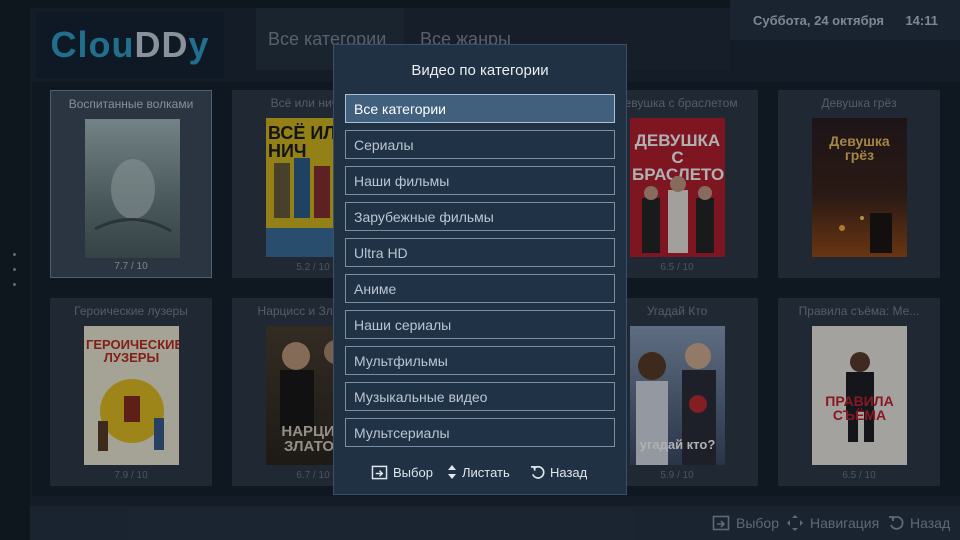 The height and width of the screenshot is (540, 960). Describe the element at coordinates (480, 70) in the screenshot. I see `dialog-title: Видео по категории` at that location.